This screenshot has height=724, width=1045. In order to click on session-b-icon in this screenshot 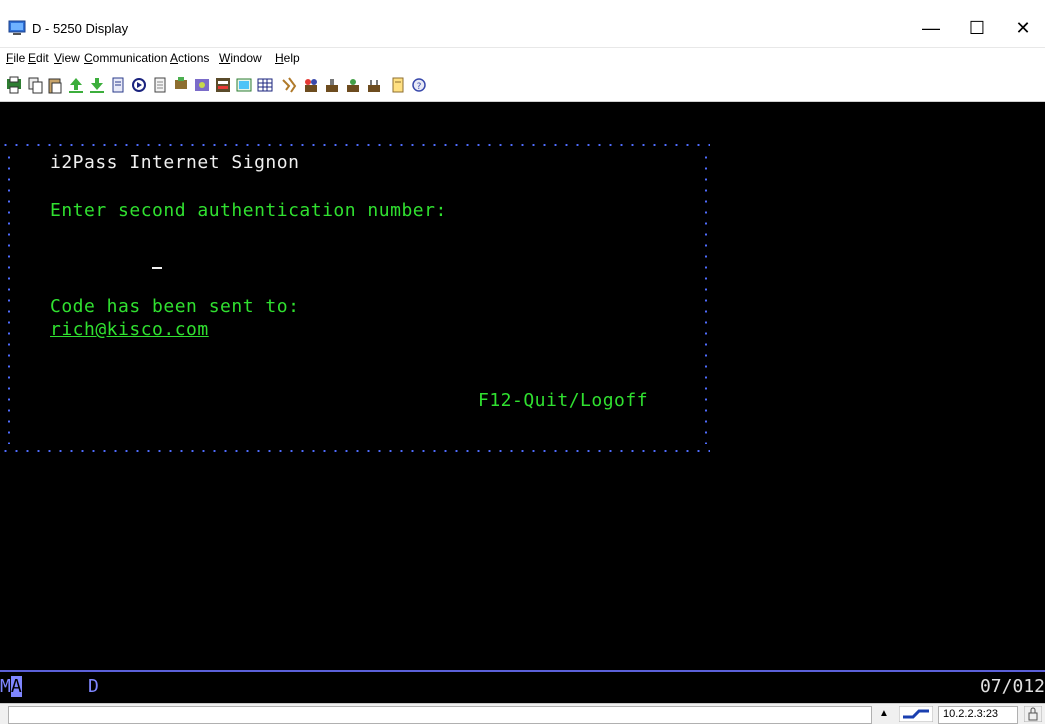, I will do `click(332, 85)`.